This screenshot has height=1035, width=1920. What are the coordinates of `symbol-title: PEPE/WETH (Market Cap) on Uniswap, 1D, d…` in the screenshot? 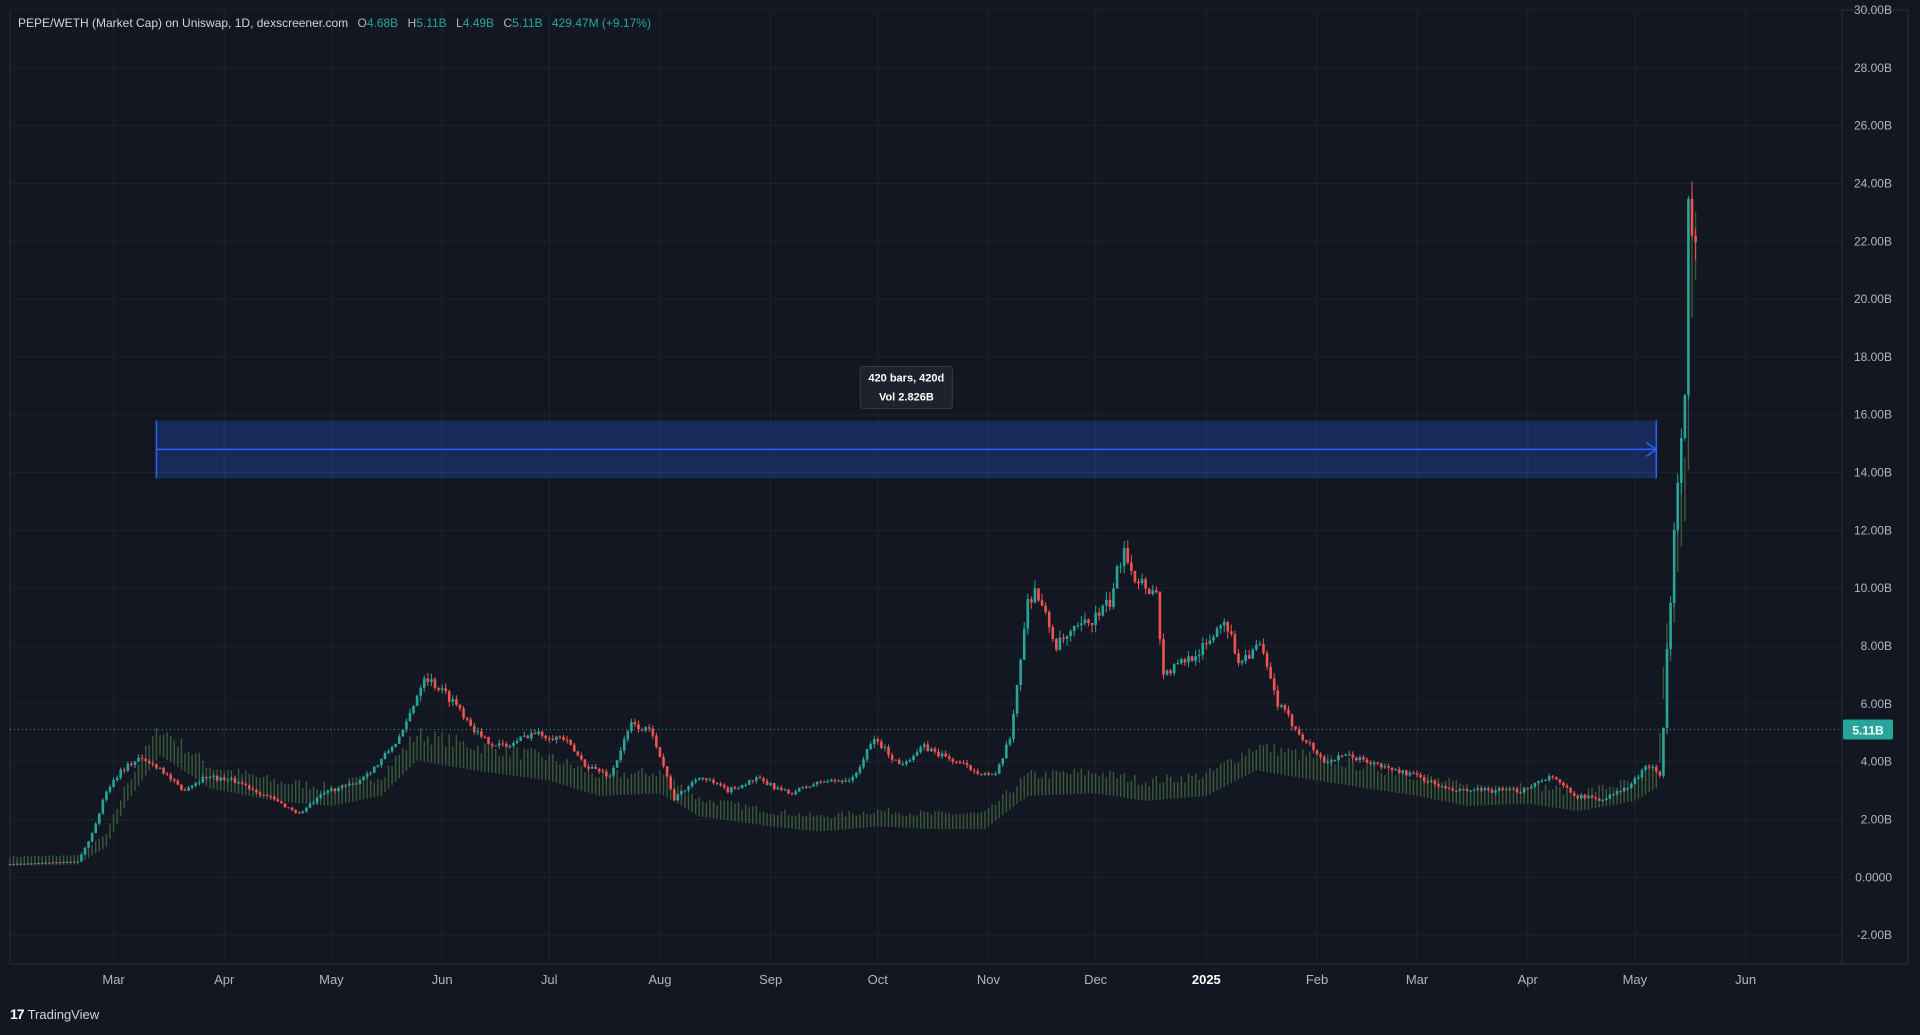 It's located at (183, 23).